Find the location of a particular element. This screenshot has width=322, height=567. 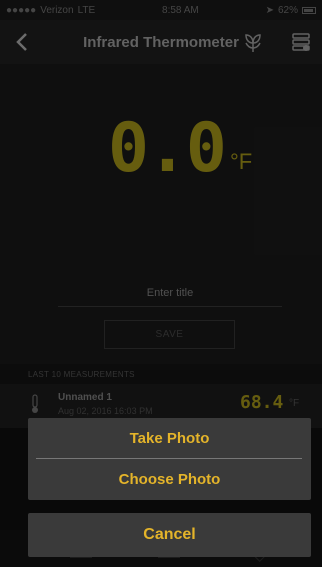

cancel-button: Cancel is located at coordinates (169, 535).